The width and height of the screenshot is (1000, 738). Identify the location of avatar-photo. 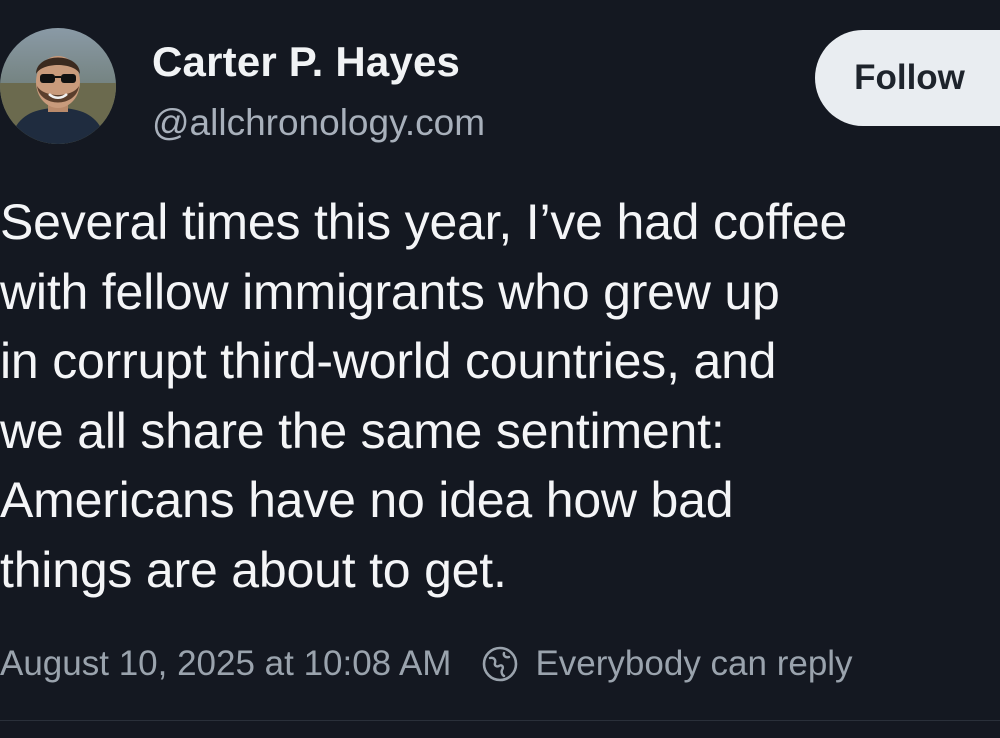
(58, 86).